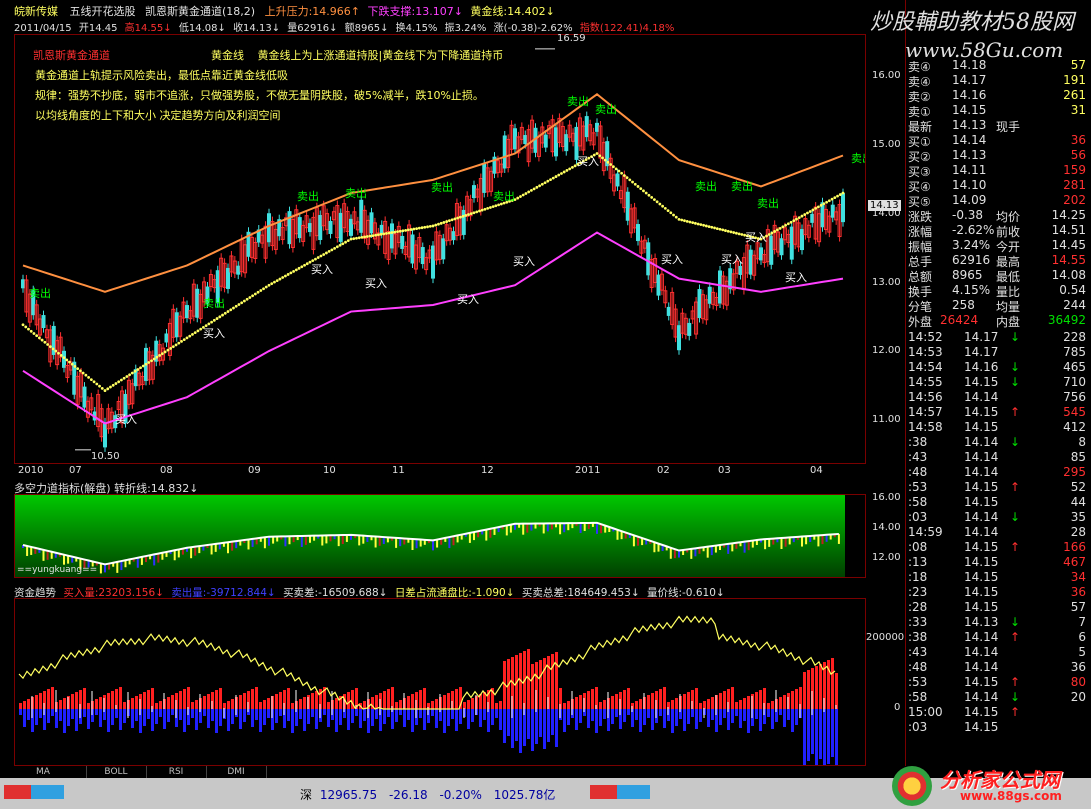 This screenshot has height=809, width=1091. What do you see at coordinates (706, 186) in the screenshot?
I see `sell-signal: 卖出` at bounding box center [706, 186].